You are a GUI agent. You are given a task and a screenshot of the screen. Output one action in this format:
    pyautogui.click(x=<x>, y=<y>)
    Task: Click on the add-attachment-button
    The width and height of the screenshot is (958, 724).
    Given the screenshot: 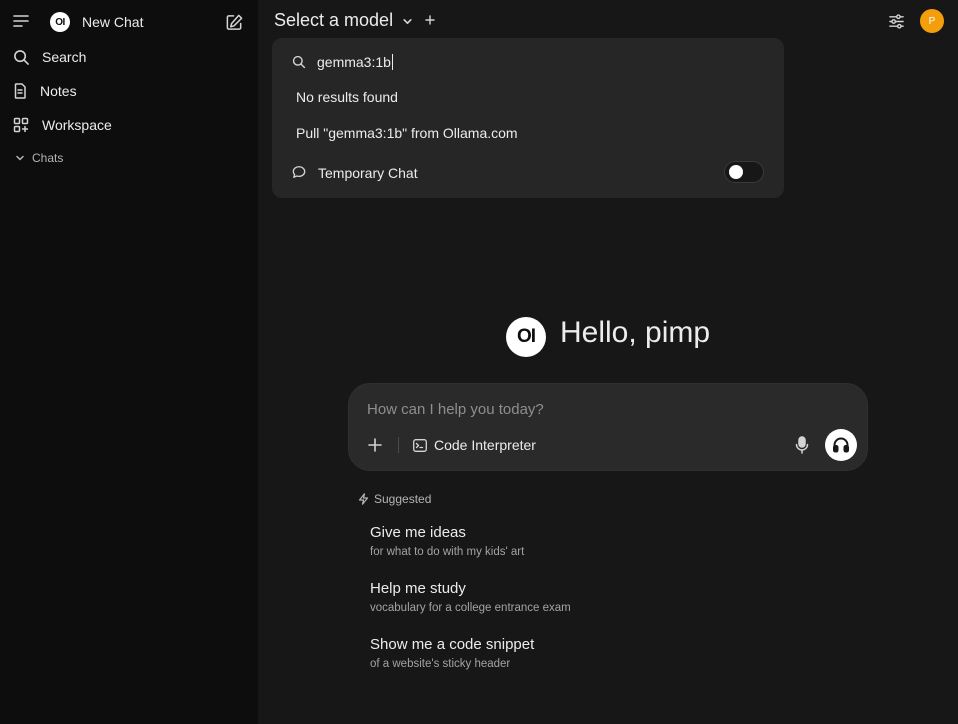 What is the action you would take?
    pyautogui.click(x=375, y=445)
    